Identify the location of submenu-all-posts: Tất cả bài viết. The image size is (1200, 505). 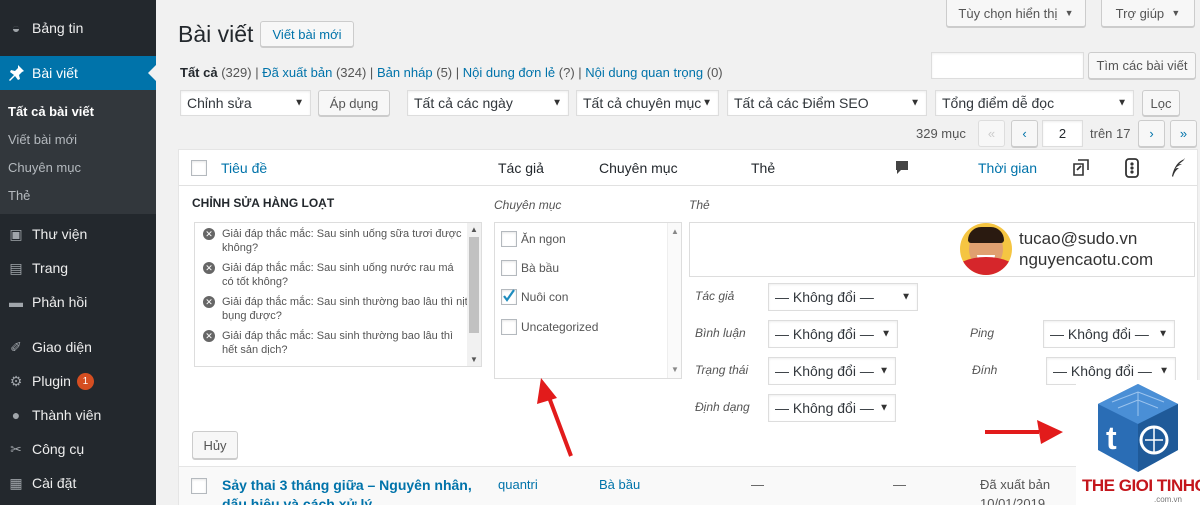
(51, 111).